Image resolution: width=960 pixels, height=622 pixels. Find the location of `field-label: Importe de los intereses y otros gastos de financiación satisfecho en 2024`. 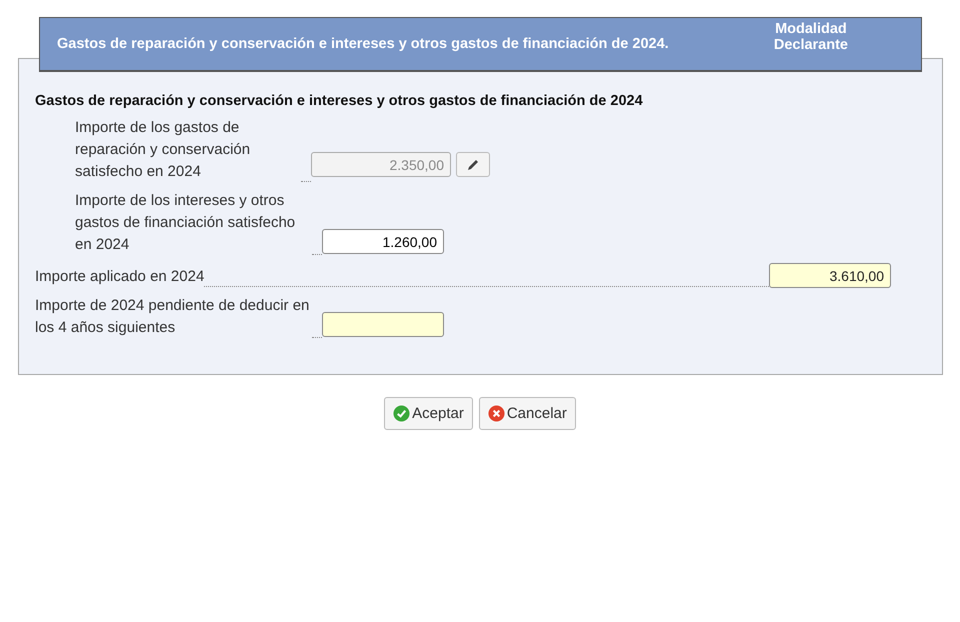

field-label: Importe de los intereses y otros gastos de financiación satisfecho en 2024 is located at coordinates (185, 223).